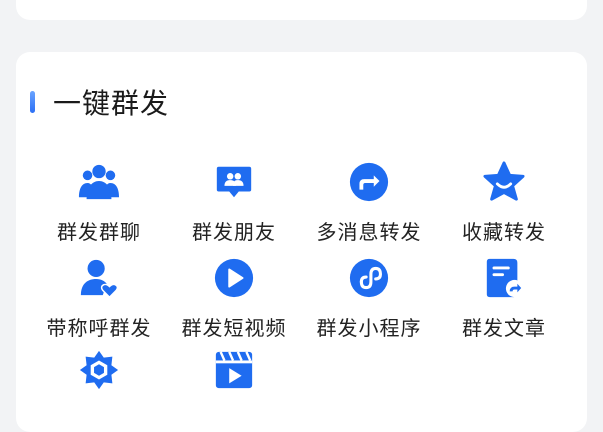 This screenshot has height=432, width=603. What do you see at coordinates (369, 328) in the screenshot?
I see `item-label: 群发小程序` at bounding box center [369, 328].